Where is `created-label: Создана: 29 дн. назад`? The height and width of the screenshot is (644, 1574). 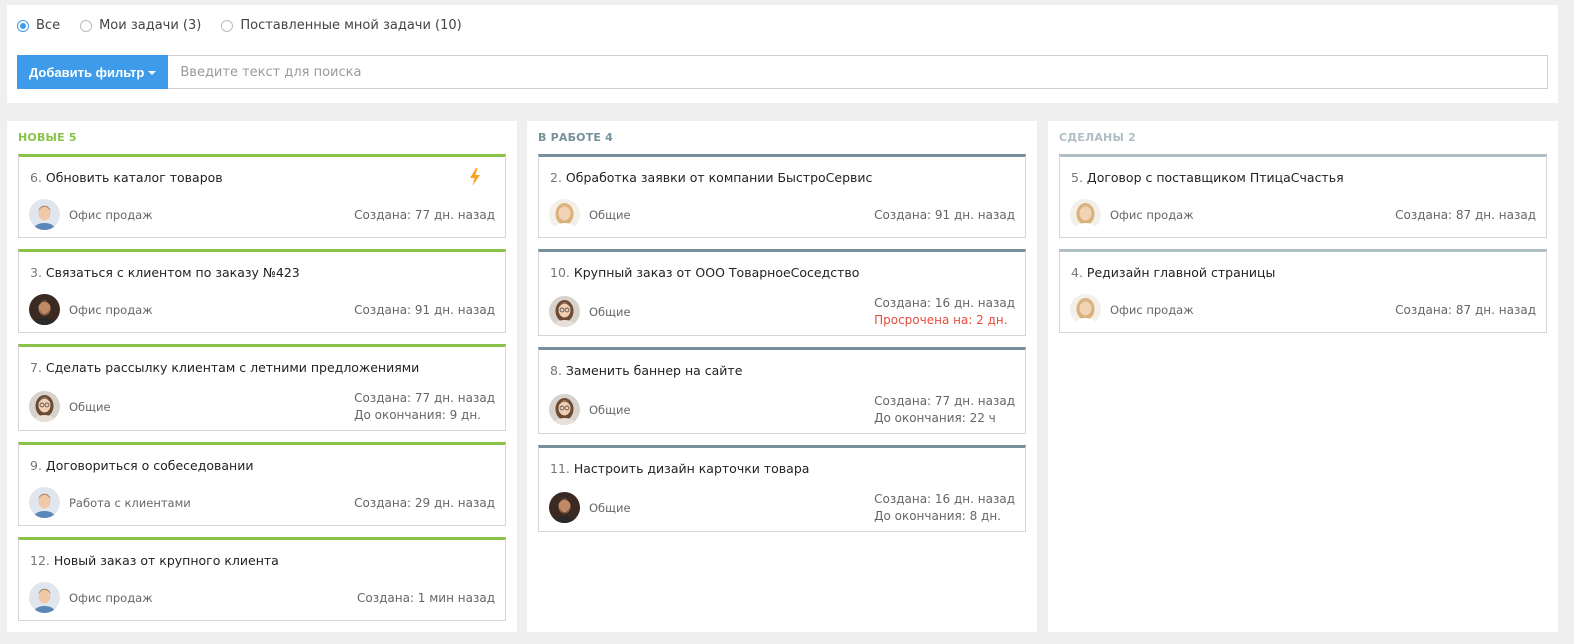
created-label: Создана: 29 дн. назад is located at coordinates (424, 503).